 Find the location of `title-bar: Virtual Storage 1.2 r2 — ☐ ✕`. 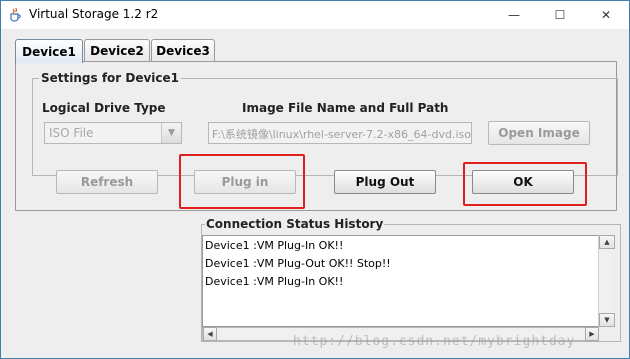

title-bar: Virtual Storage 1.2 r2 — ☐ ✕ is located at coordinates (315, 15).